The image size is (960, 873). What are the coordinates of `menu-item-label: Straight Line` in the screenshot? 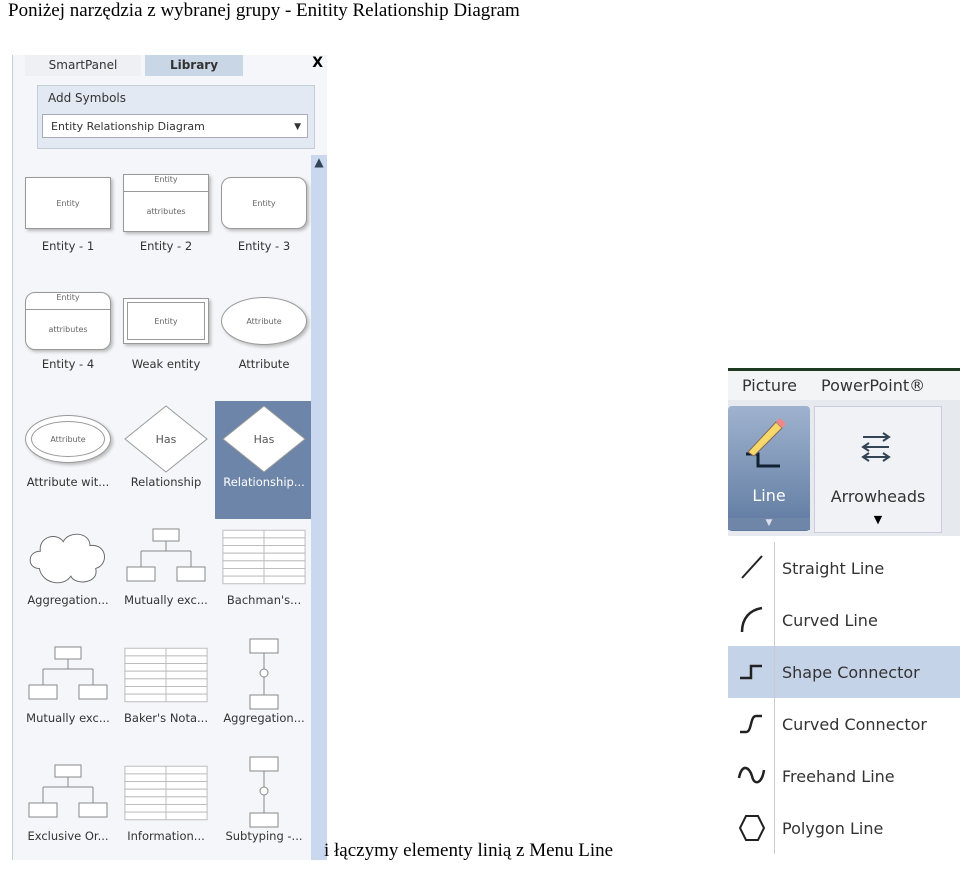 It's located at (833, 568).